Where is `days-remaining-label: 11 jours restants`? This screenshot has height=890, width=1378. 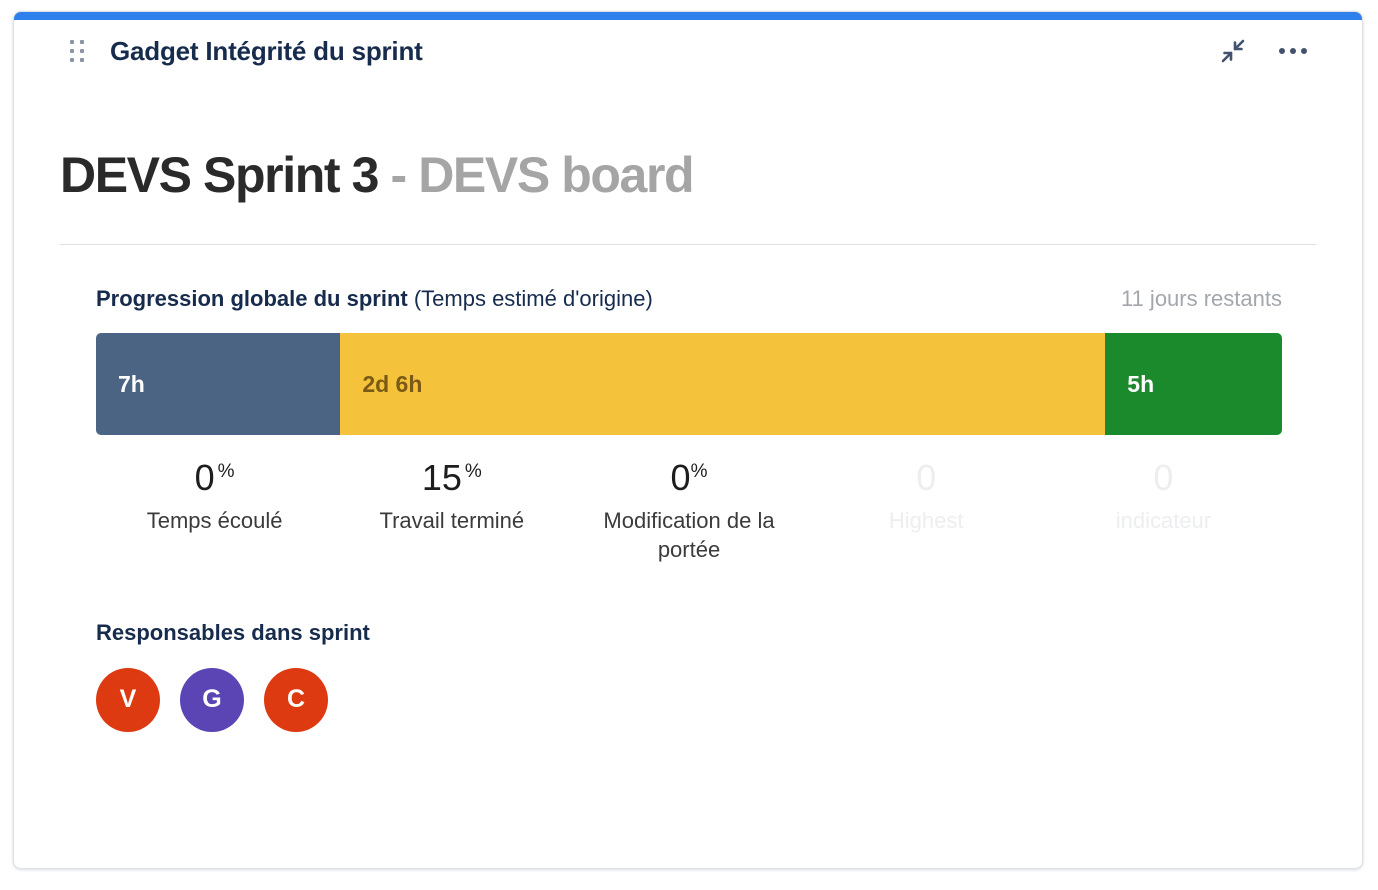 days-remaining-label: 11 jours restants is located at coordinates (1201, 298).